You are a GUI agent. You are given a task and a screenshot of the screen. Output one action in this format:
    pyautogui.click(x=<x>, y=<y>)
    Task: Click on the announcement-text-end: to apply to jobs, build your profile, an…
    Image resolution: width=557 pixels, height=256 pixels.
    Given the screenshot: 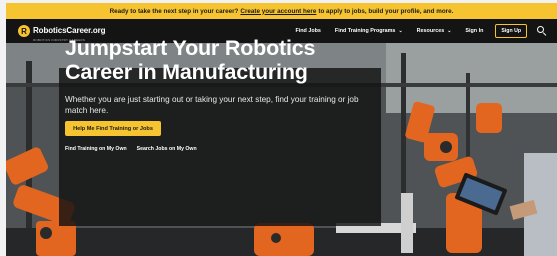 What is the action you would take?
    pyautogui.click(x=386, y=11)
    